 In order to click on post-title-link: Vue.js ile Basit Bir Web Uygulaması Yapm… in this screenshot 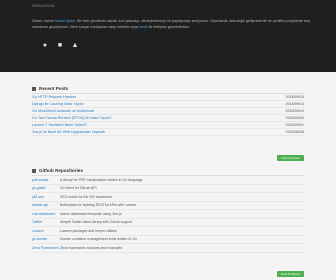, I will do `click(68, 132)`.